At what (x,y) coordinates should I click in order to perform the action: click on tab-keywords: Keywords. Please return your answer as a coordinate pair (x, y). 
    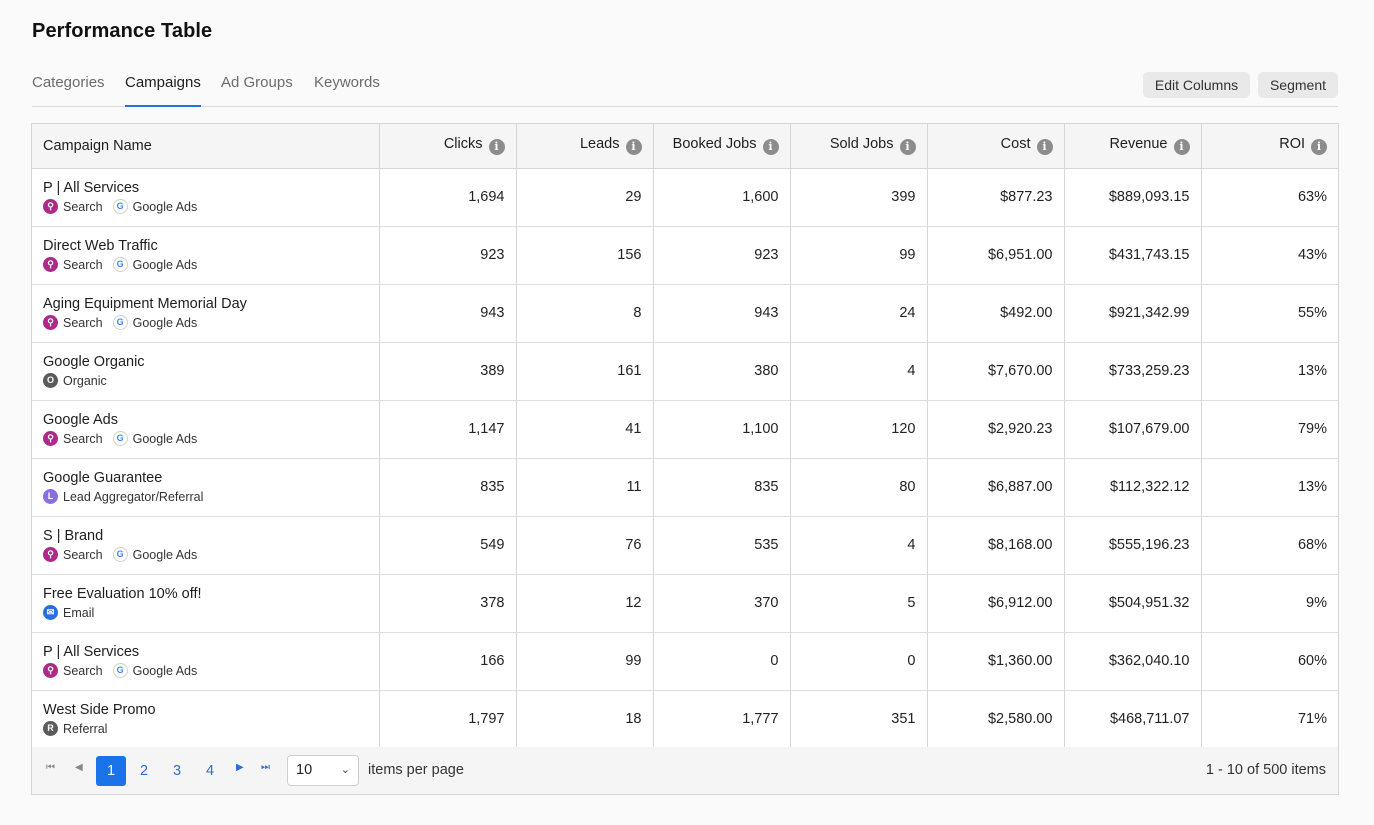
    Looking at the image, I should click on (347, 86).